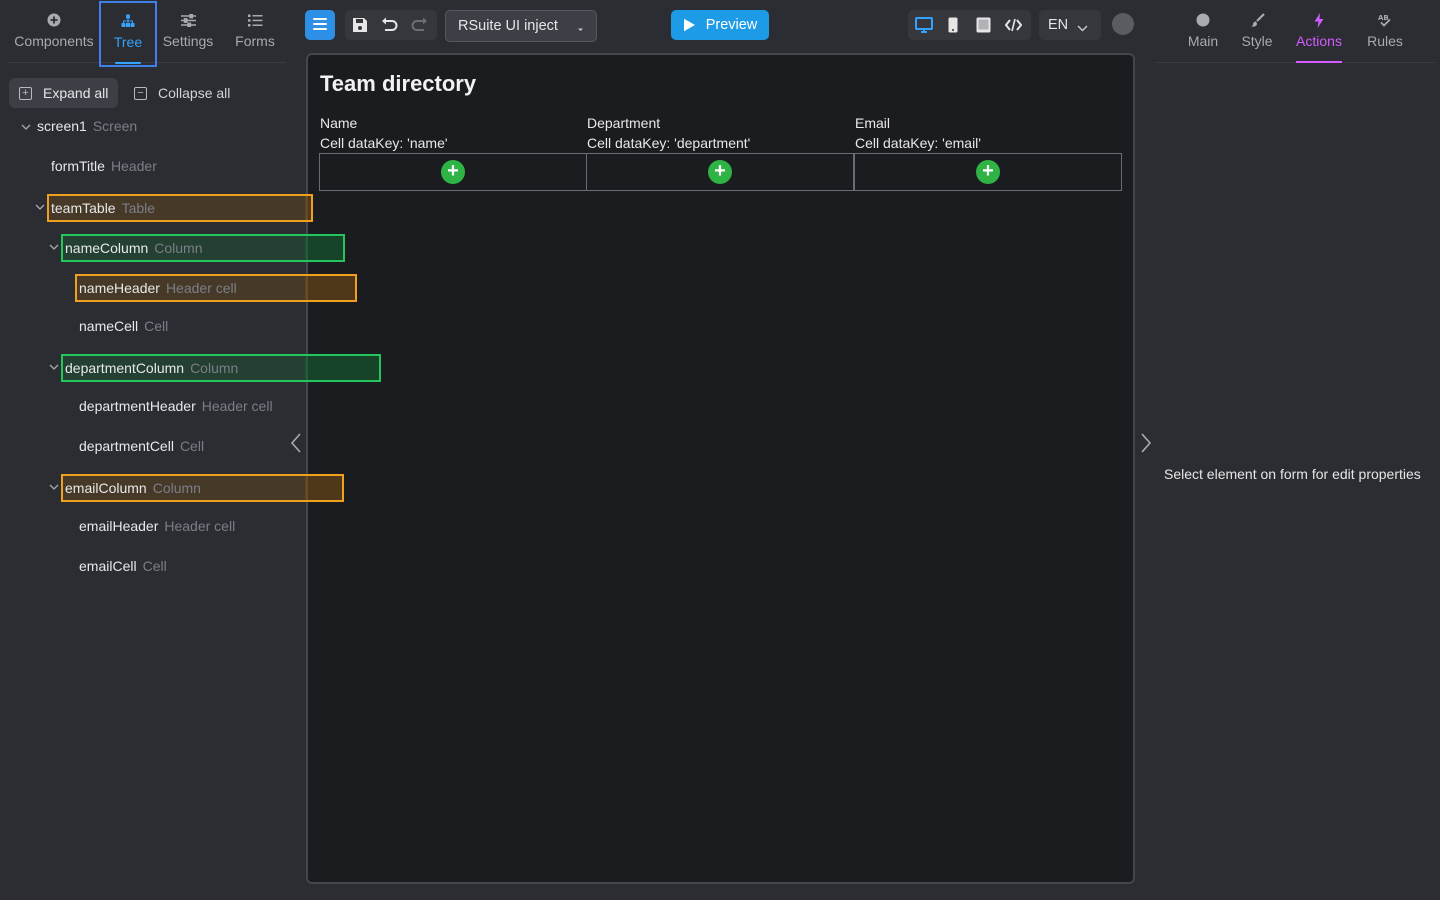 This screenshot has width=1440, height=900. I want to click on column-cell-key: Cell dataKey: 'name', so click(453, 143).